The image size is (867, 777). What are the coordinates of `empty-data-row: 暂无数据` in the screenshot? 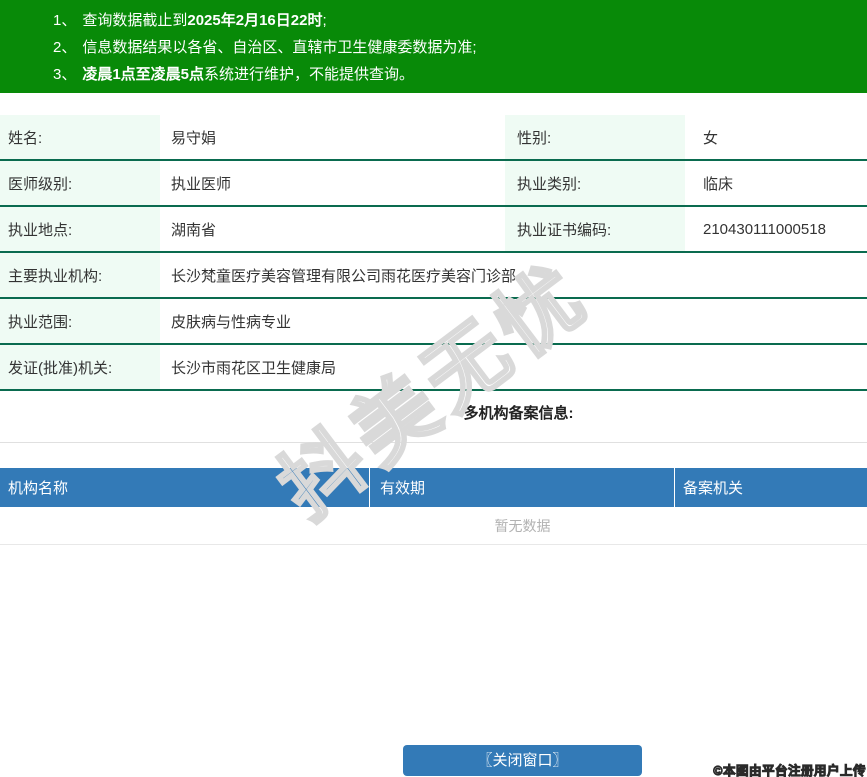 It's located at (433, 526).